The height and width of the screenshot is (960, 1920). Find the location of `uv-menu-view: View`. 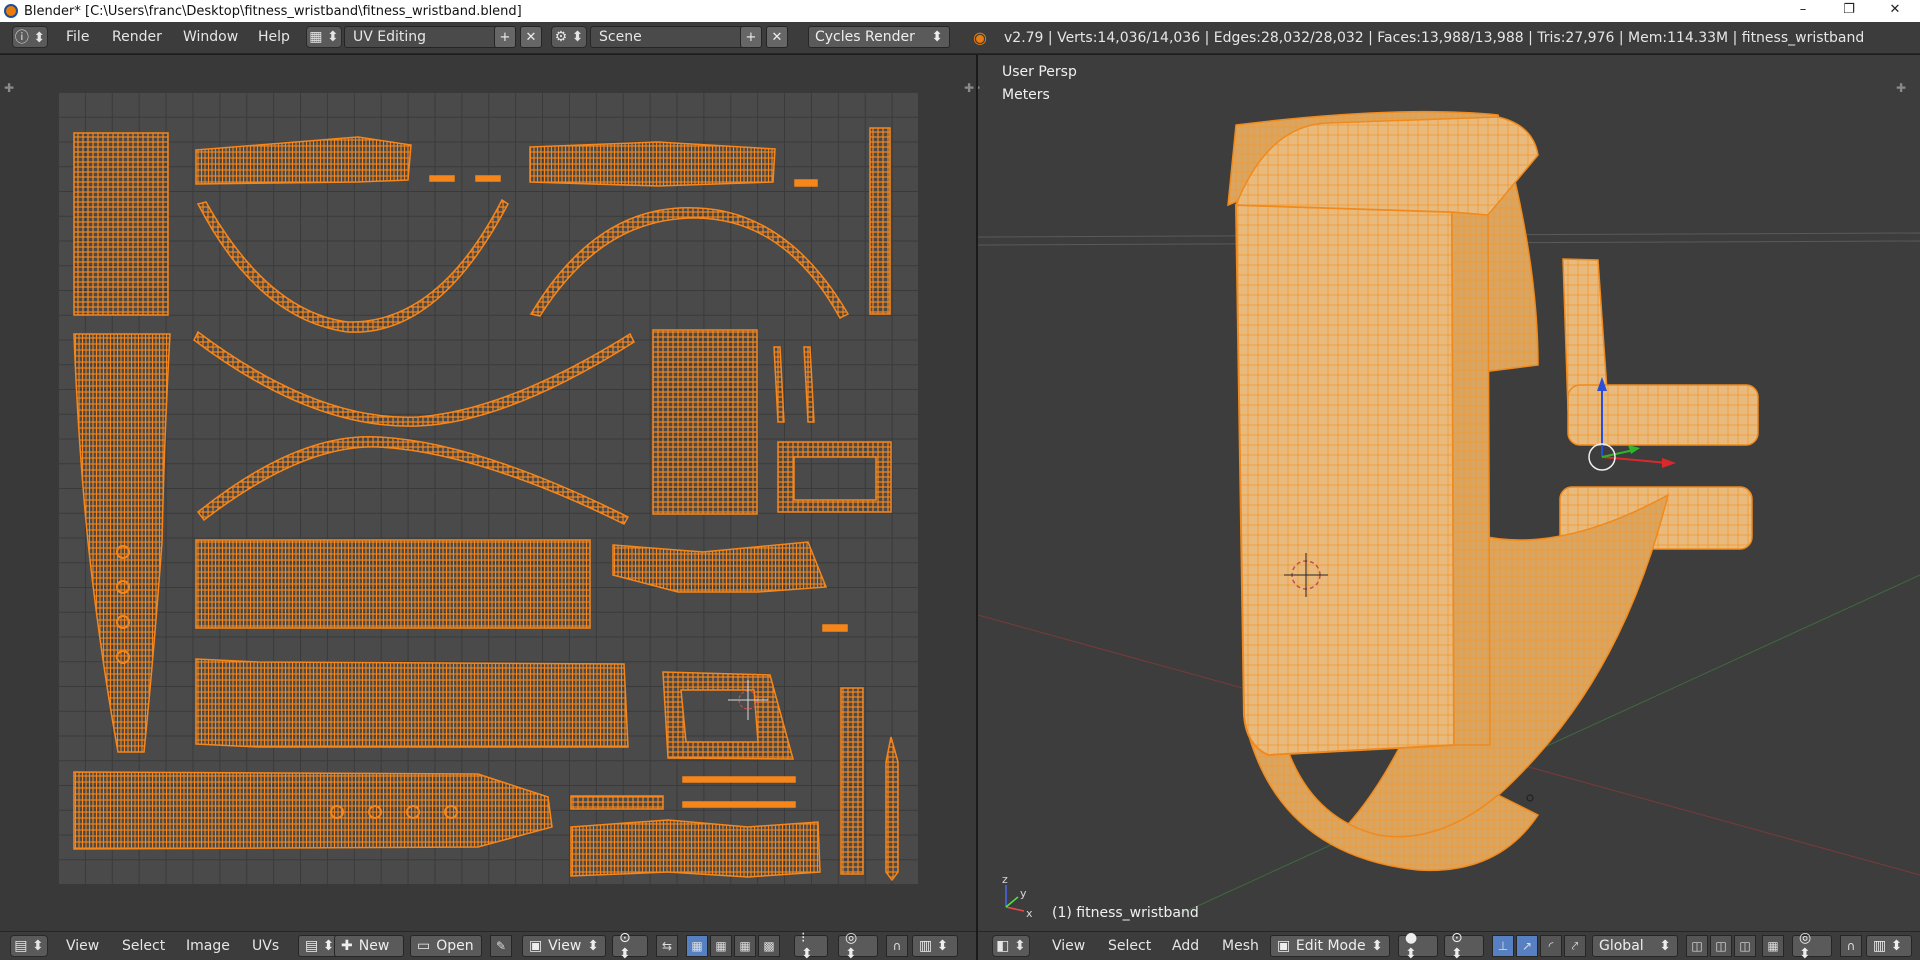

uv-menu-view: View is located at coordinates (82, 946).